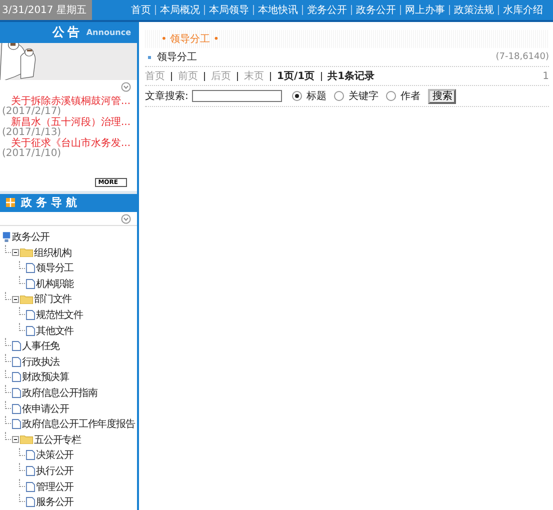 Image resolution: width=553 pixels, height=510 pixels. I want to click on tree-item: 机构职能, so click(55, 283).